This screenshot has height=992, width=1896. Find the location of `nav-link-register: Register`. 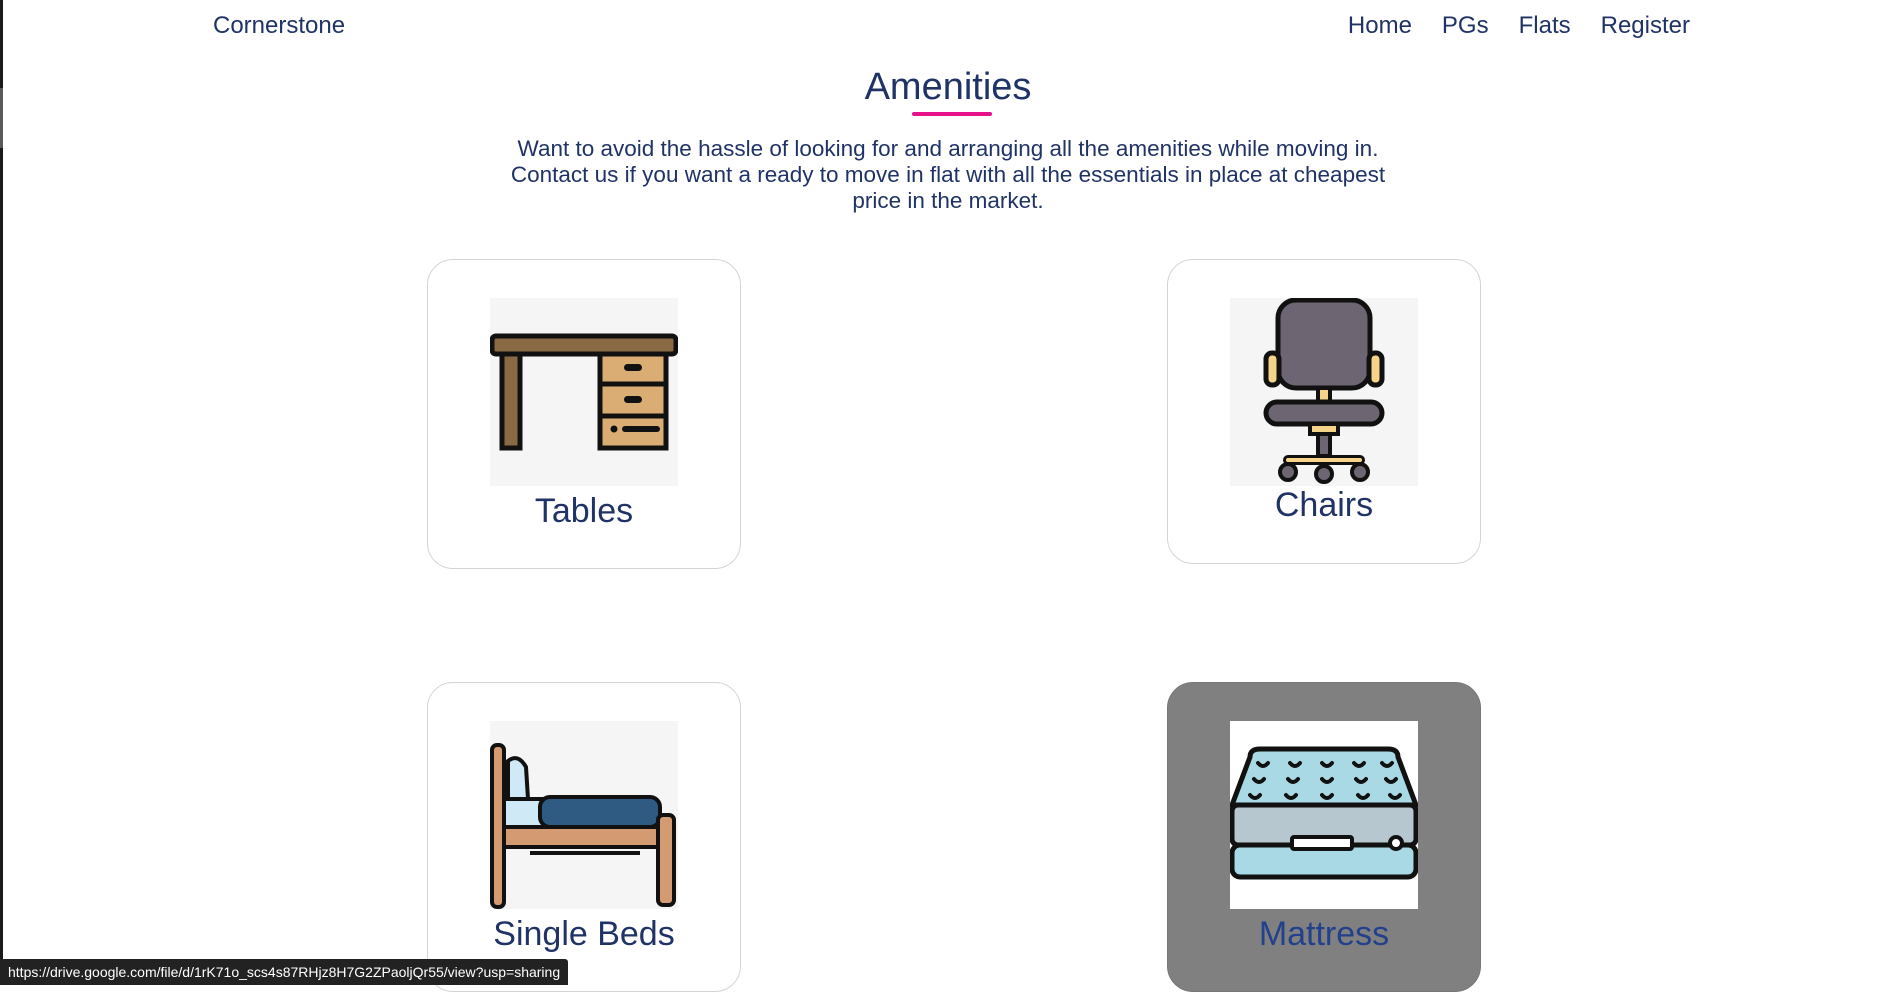

nav-link-register: Register is located at coordinates (1645, 26).